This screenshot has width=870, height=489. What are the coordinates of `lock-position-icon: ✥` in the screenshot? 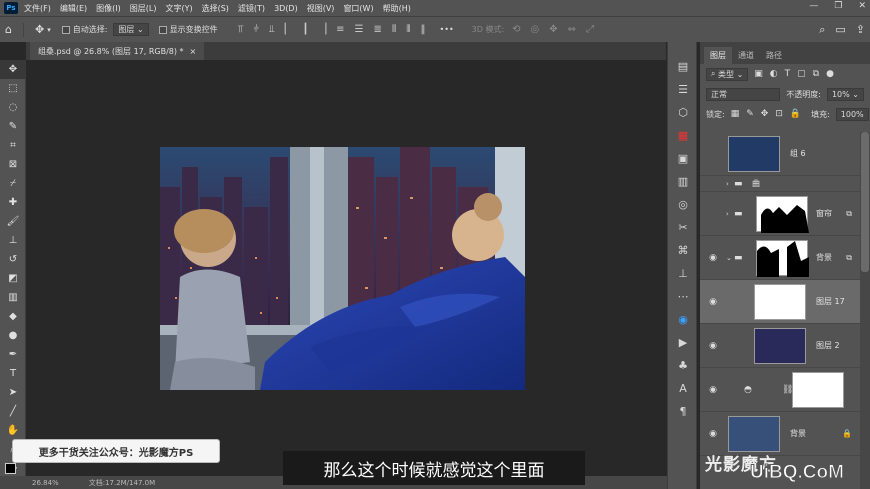 It's located at (765, 114).